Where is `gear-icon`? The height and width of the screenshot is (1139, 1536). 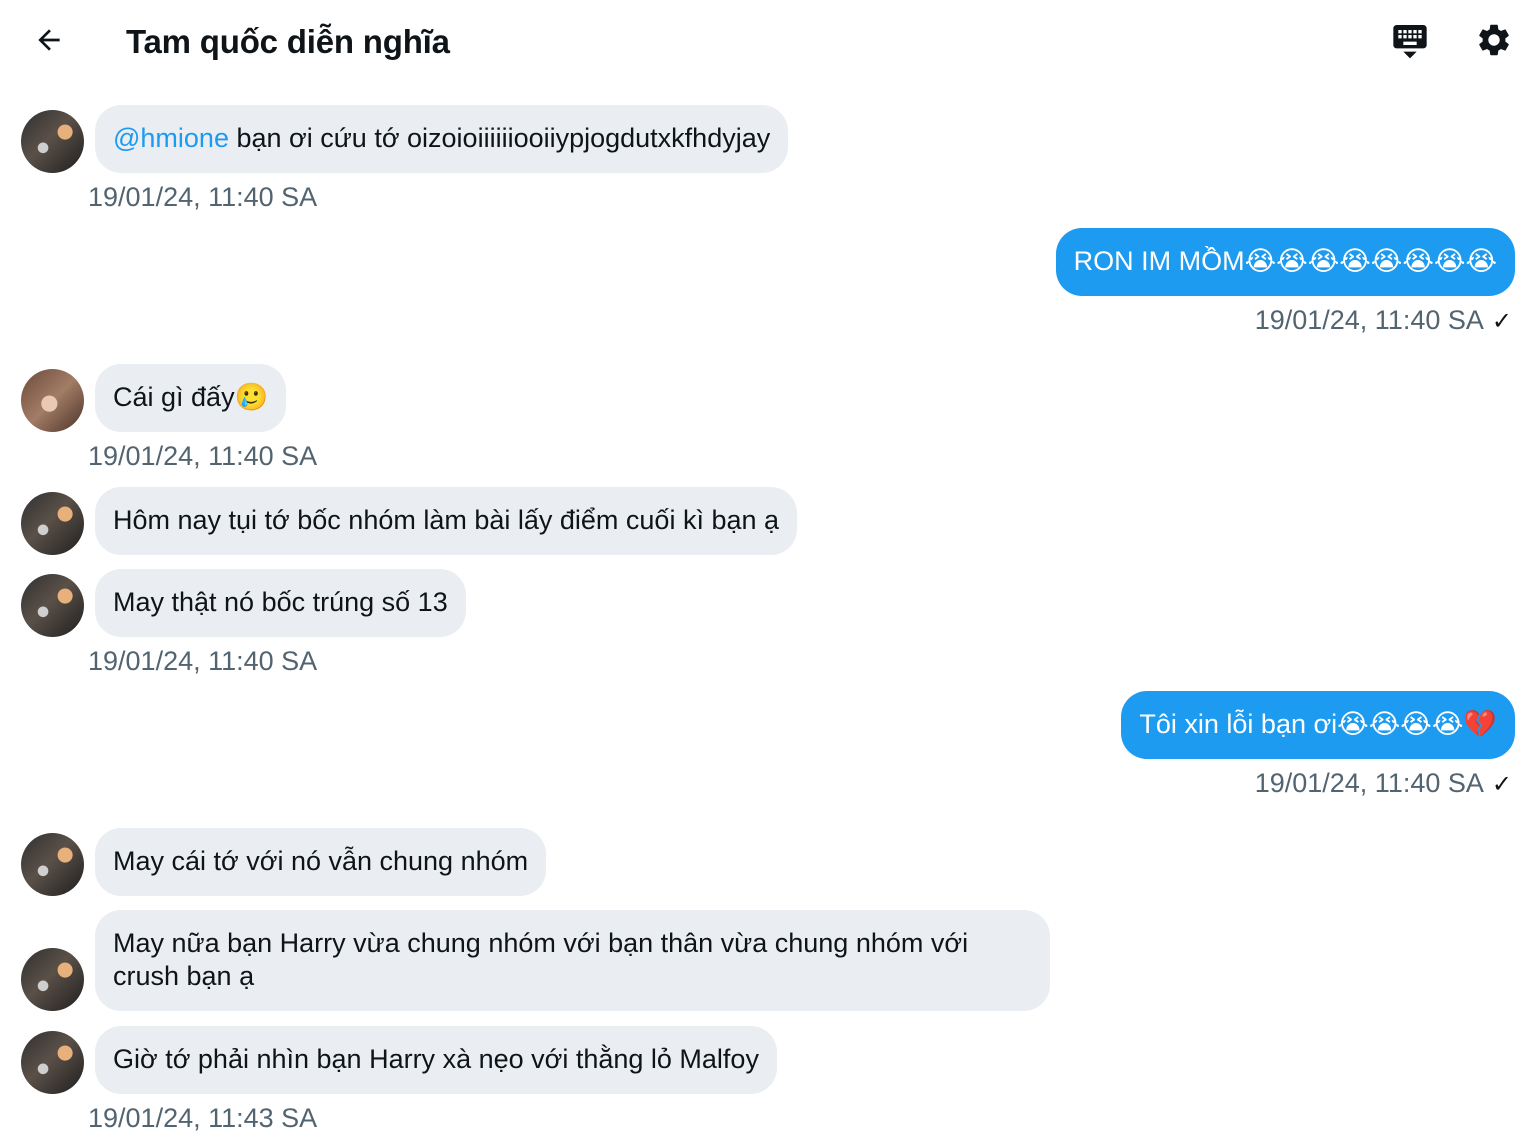
gear-icon is located at coordinates (1494, 42).